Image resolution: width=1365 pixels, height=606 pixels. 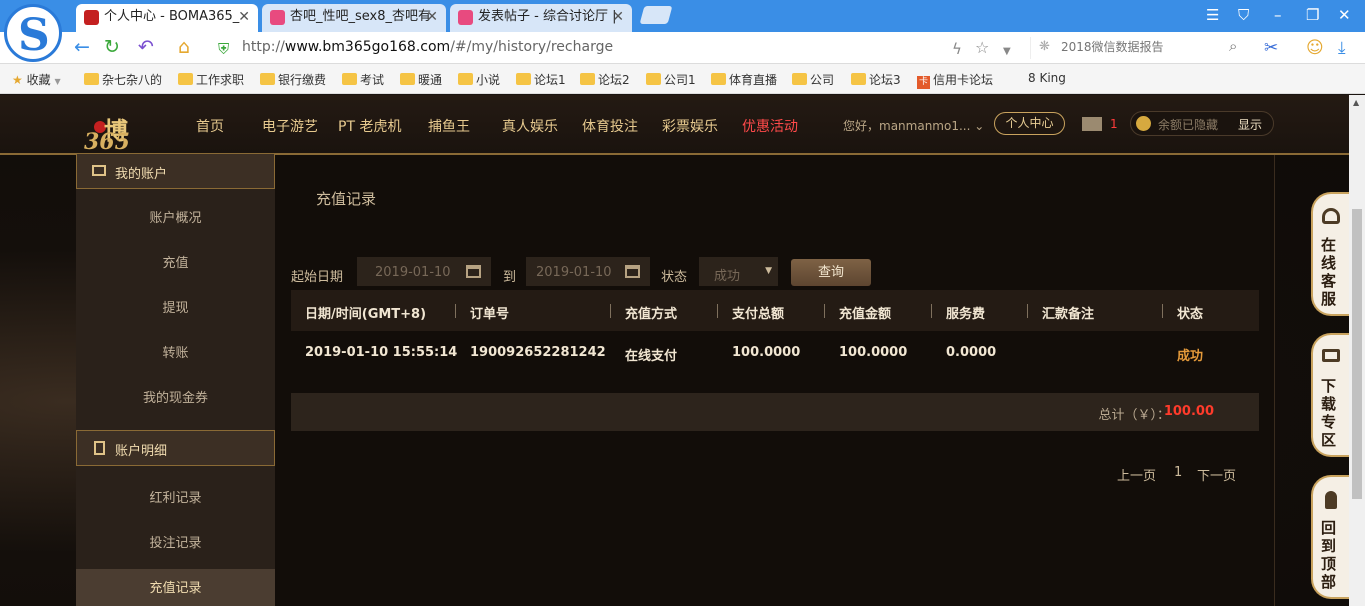 I want to click on user-greeting: 您好，manmanmo1... ⌄, so click(x=913, y=125).